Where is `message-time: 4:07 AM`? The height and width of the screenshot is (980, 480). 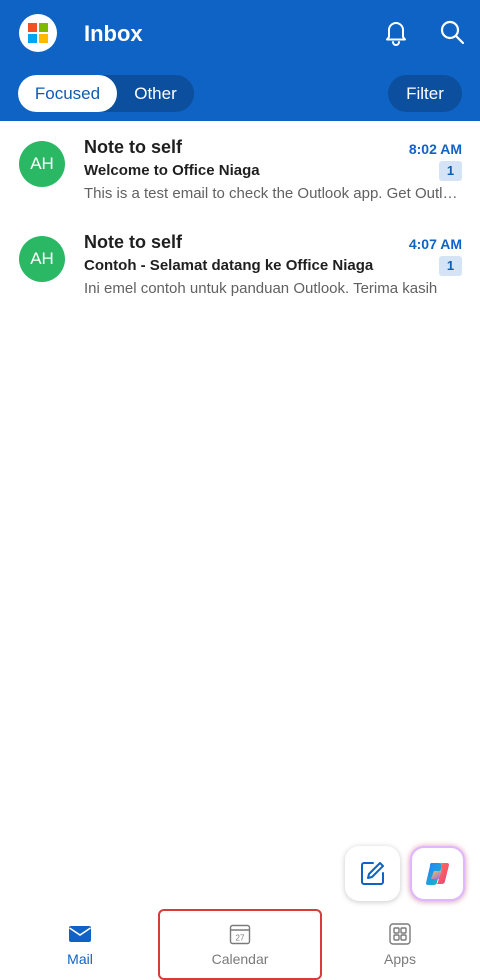 message-time: 4:07 AM is located at coordinates (435, 244).